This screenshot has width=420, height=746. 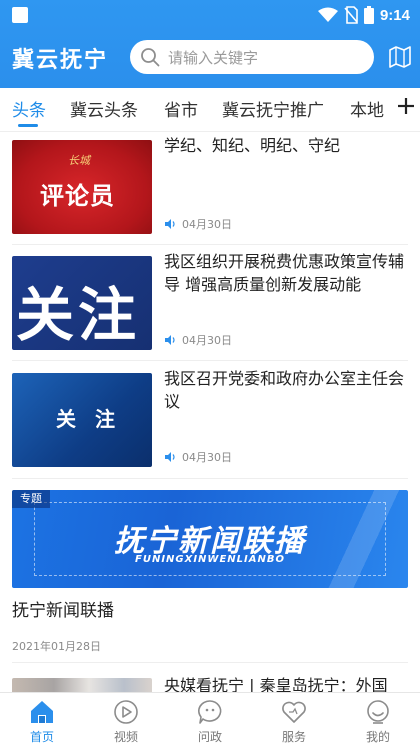 What do you see at coordinates (213, 57) in the screenshot?
I see `search-placeholder: 请输入关键字` at bounding box center [213, 57].